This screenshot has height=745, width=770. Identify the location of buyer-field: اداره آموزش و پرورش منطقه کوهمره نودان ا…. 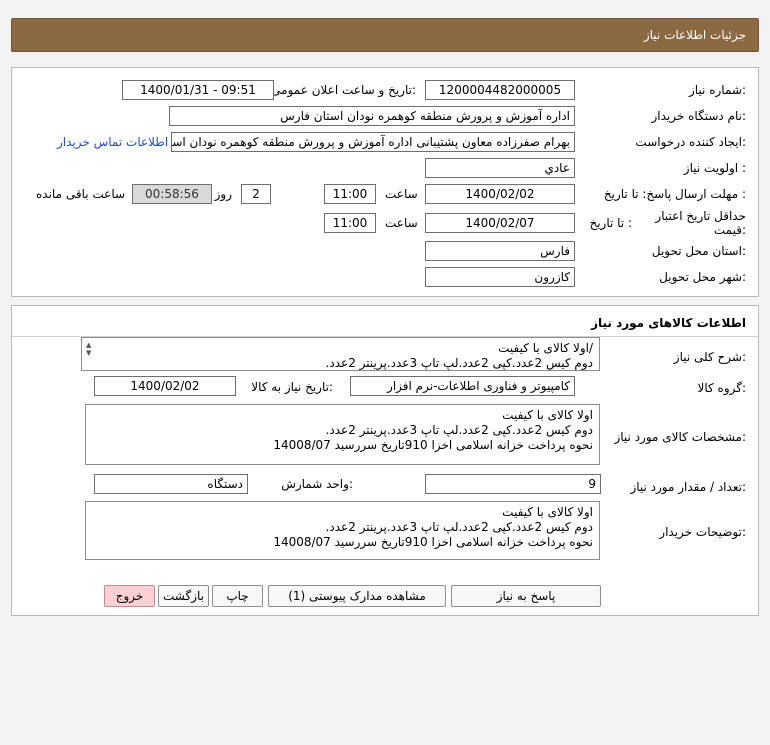
(372, 116).